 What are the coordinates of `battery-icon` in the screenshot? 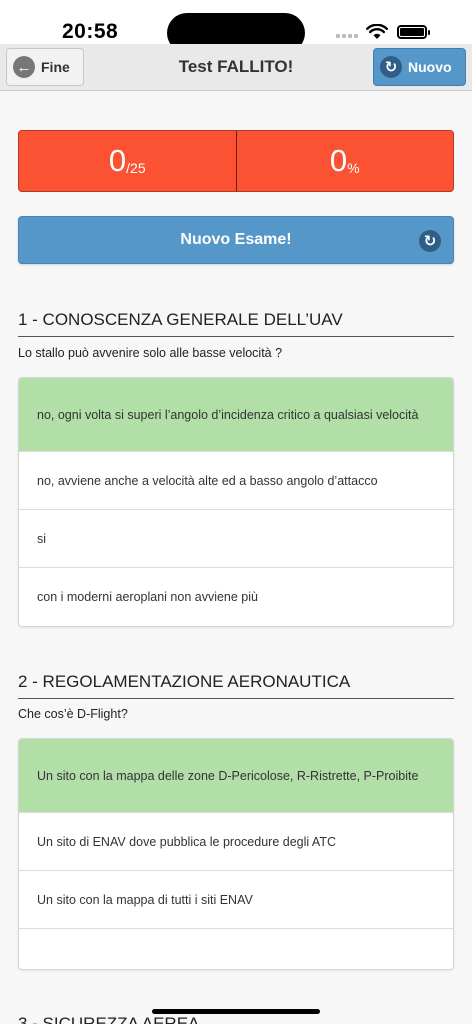 It's located at (413, 32).